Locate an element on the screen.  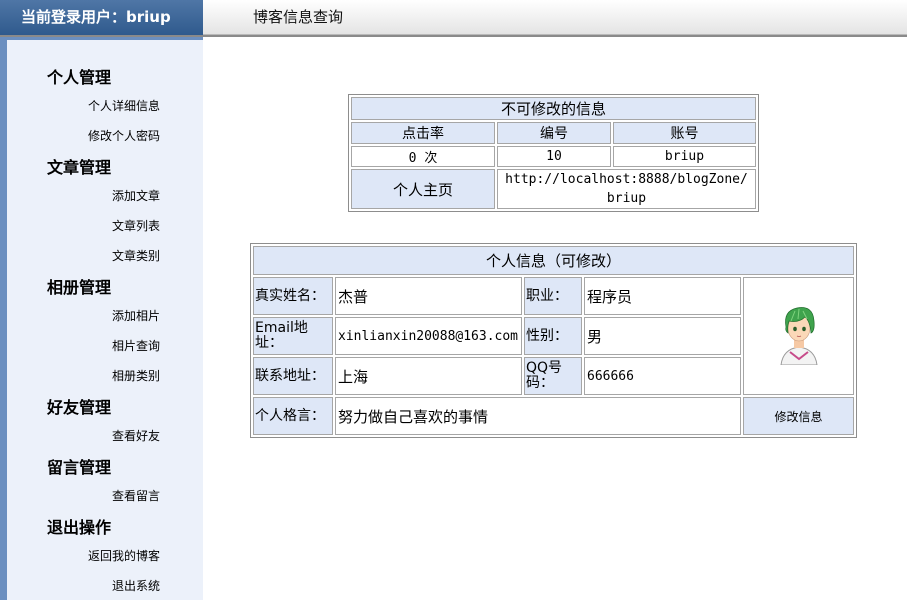
menu-group-articles: 文章管理 is located at coordinates (79, 167).